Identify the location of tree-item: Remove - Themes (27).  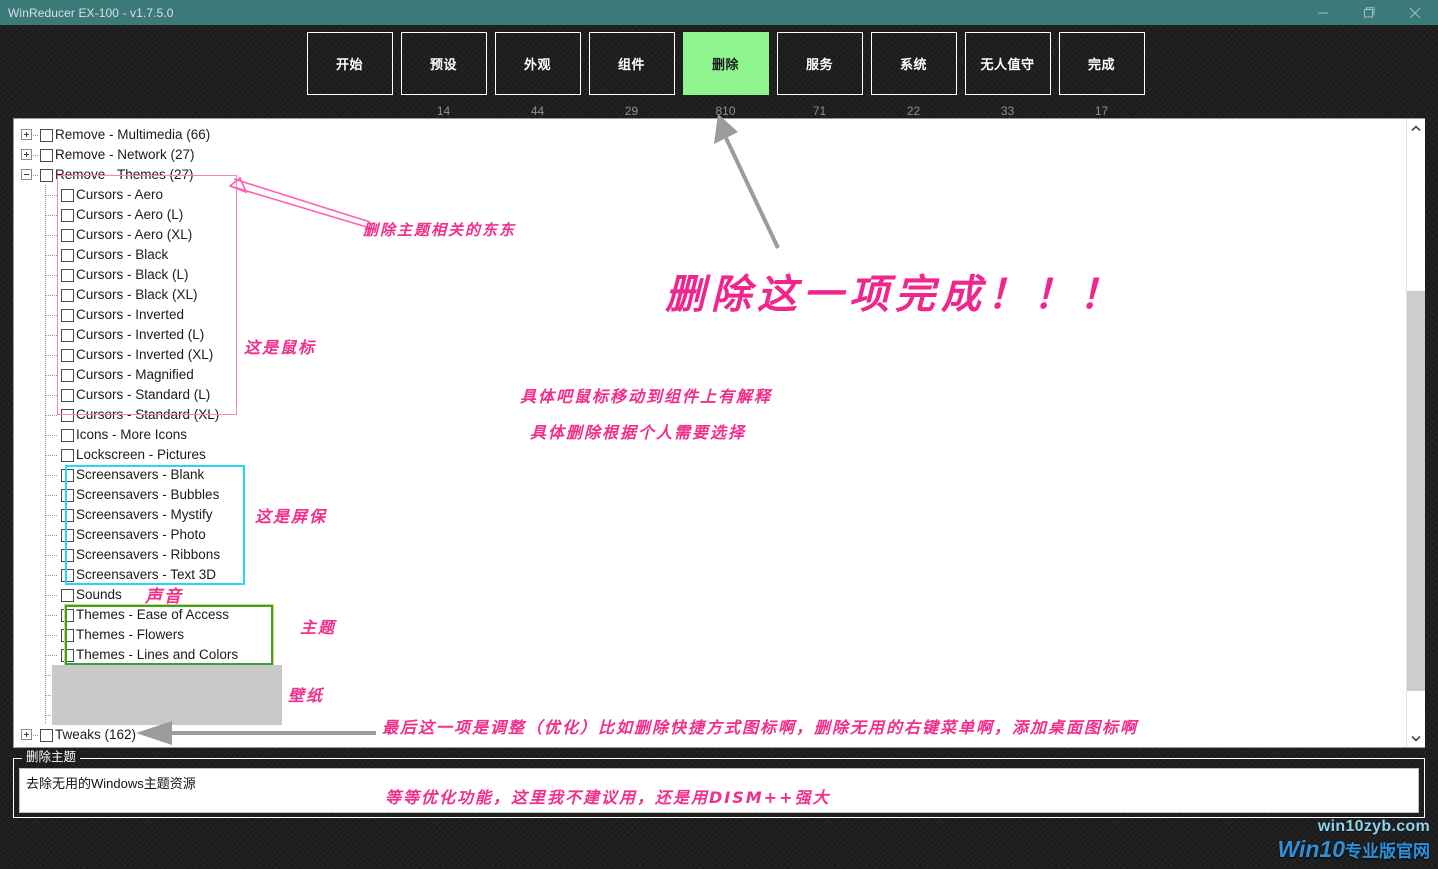
(710, 175).